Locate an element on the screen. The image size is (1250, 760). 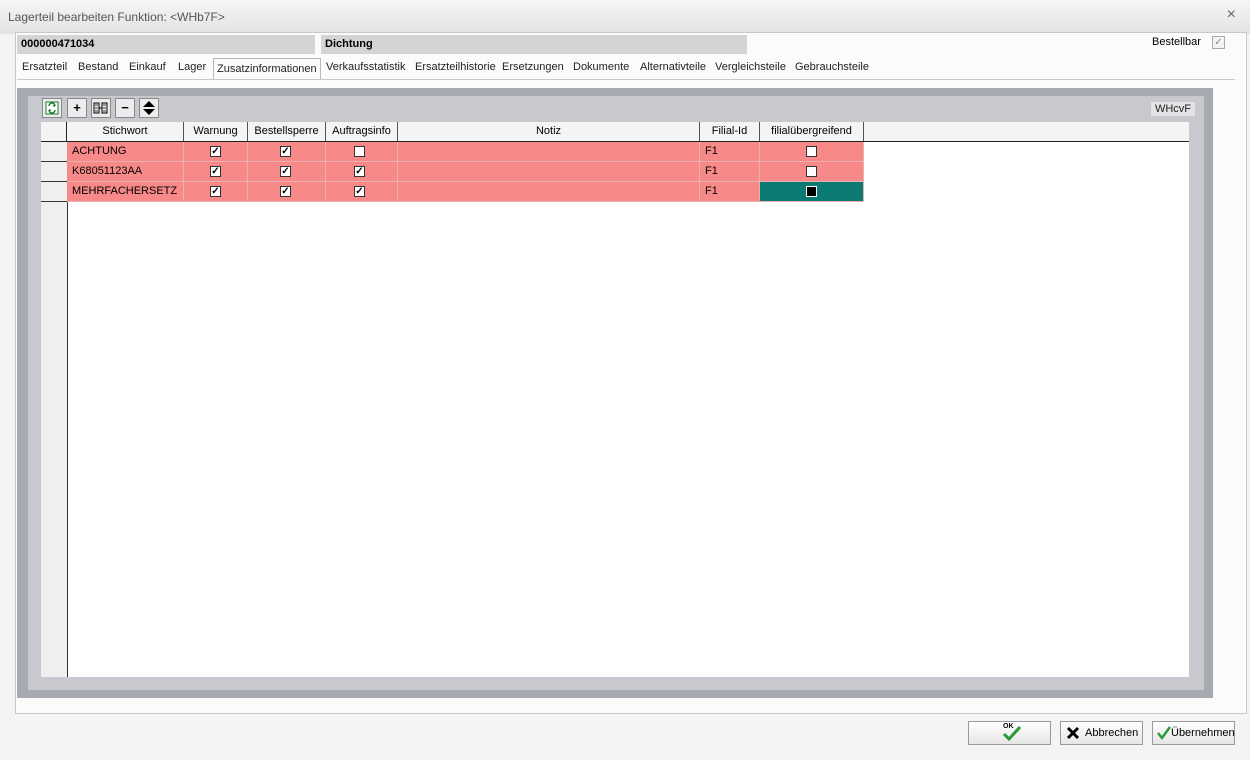
apply-check-icon is located at coordinates (1164, 733).